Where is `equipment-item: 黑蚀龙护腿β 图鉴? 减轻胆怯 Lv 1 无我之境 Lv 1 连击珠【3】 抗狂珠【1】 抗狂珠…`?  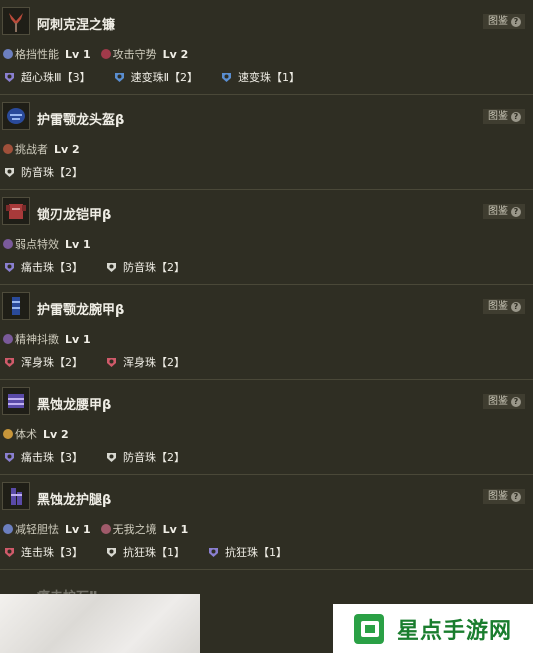
equipment-item: 黑蚀龙护腿β 图鉴? 减轻胆怯 Lv 1 无我之境 Lv 1 连击珠【3】 抗狂珠【1】 抗狂珠… is located at coordinates (266, 522).